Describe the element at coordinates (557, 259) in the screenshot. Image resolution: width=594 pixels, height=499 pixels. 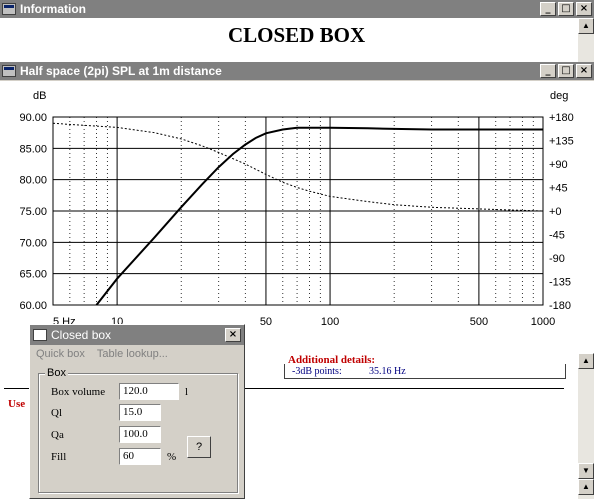
I see `y2-tick-label: -90` at that location.